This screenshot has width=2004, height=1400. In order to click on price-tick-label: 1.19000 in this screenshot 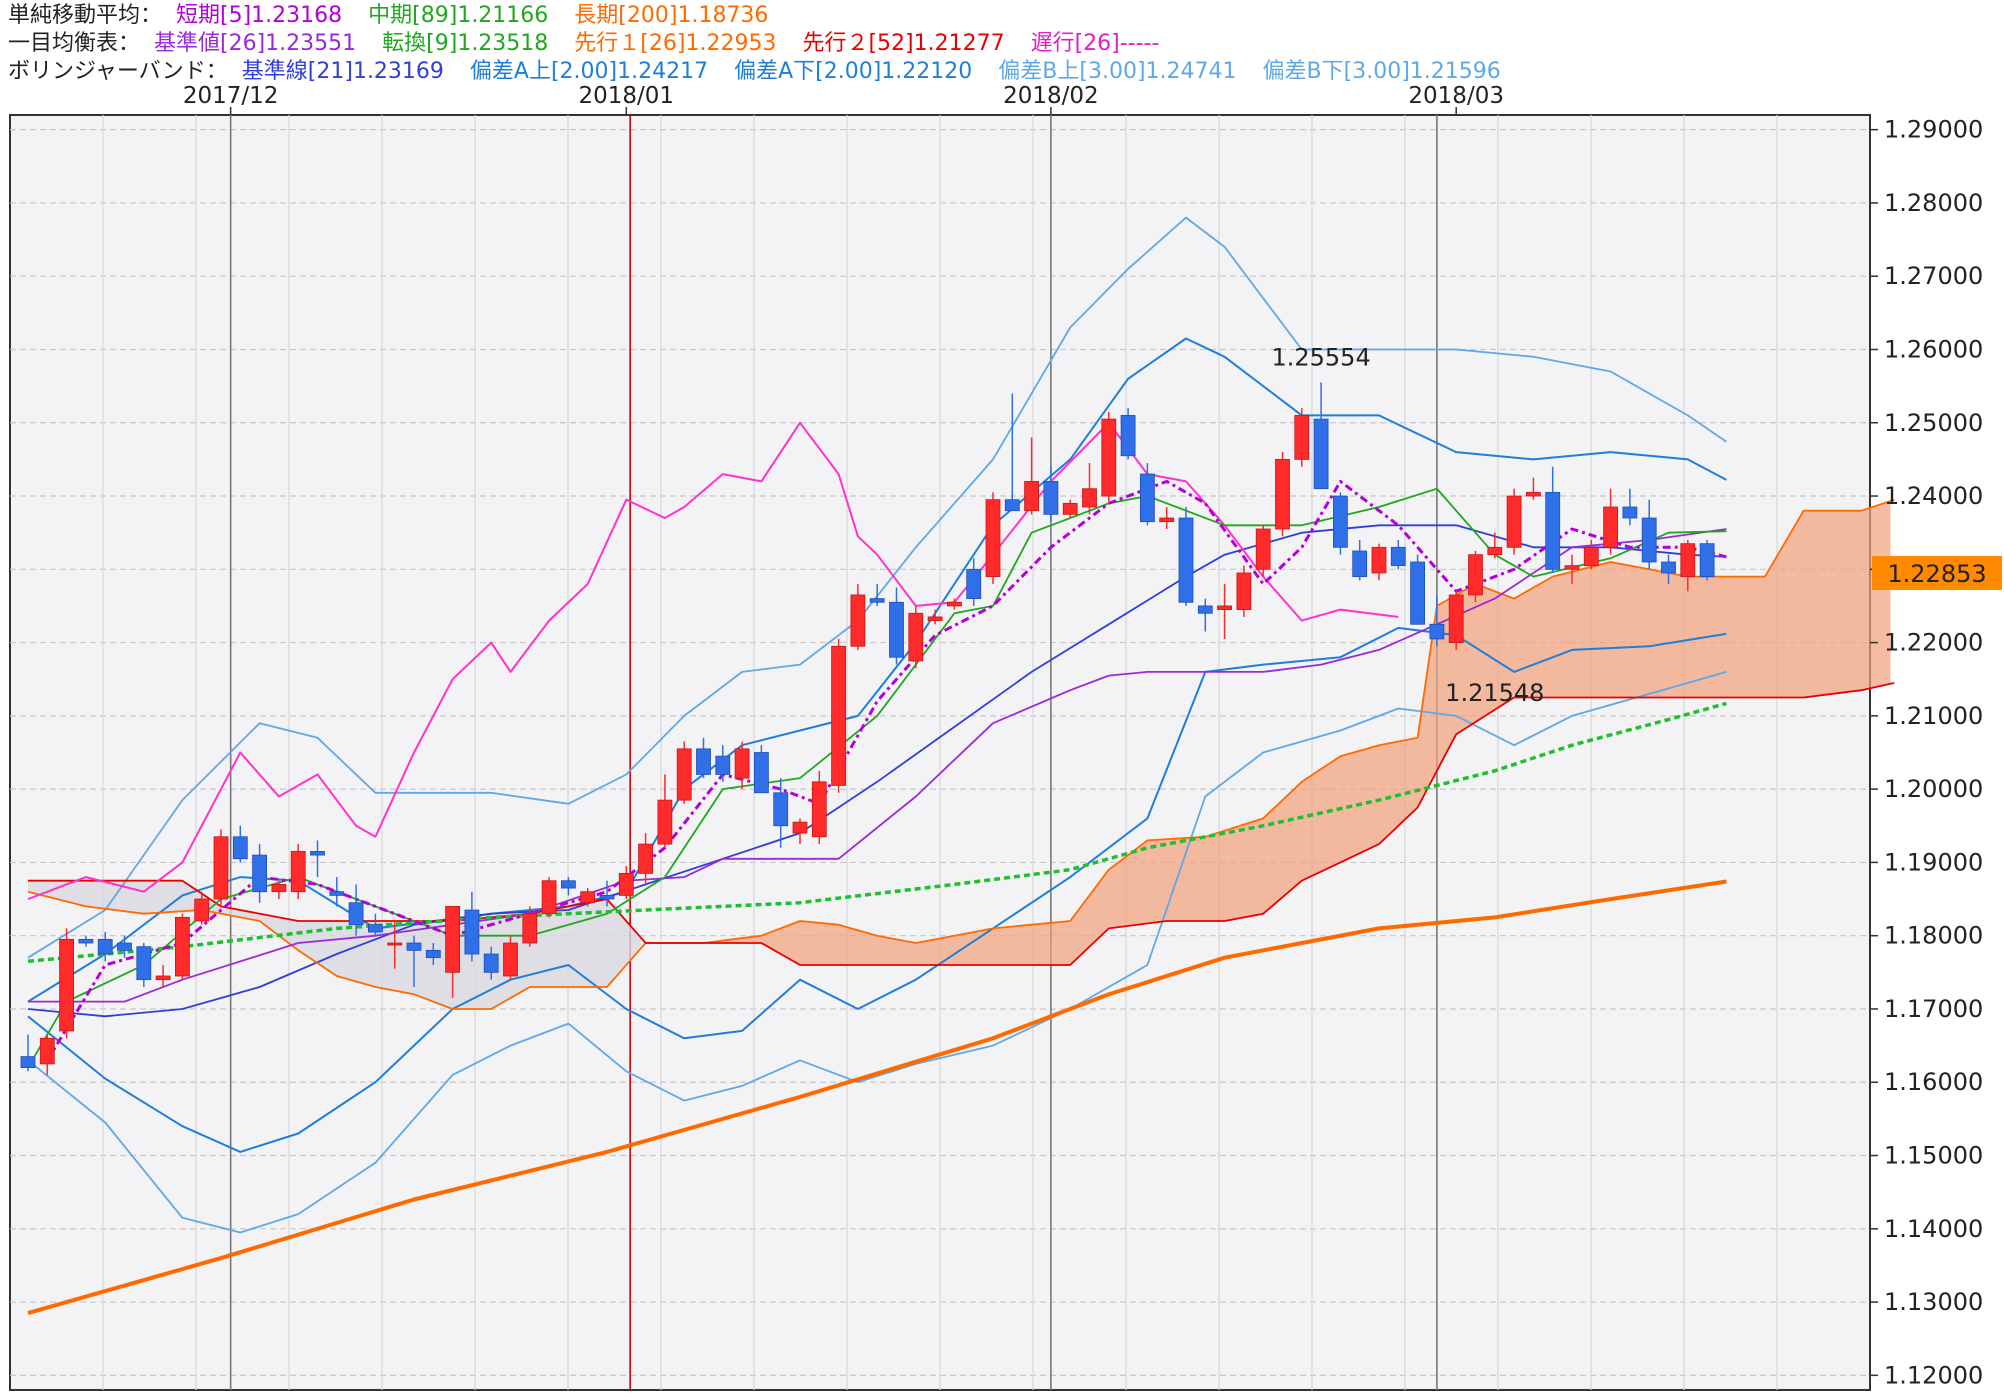, I will do `click(1933, 862)`.